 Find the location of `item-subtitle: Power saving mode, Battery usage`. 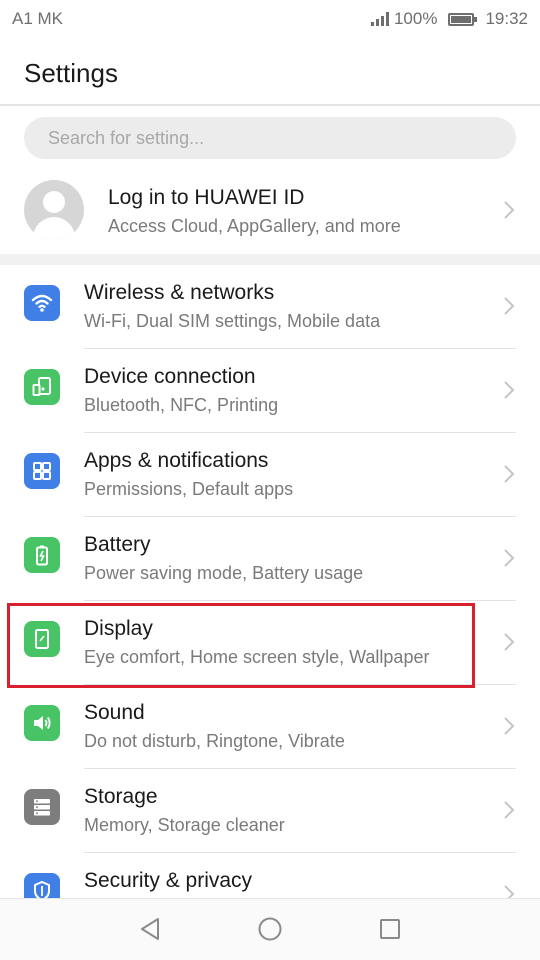

item-subtitle: Power saving mode, Battery usage is located at coordinates (224, 573).